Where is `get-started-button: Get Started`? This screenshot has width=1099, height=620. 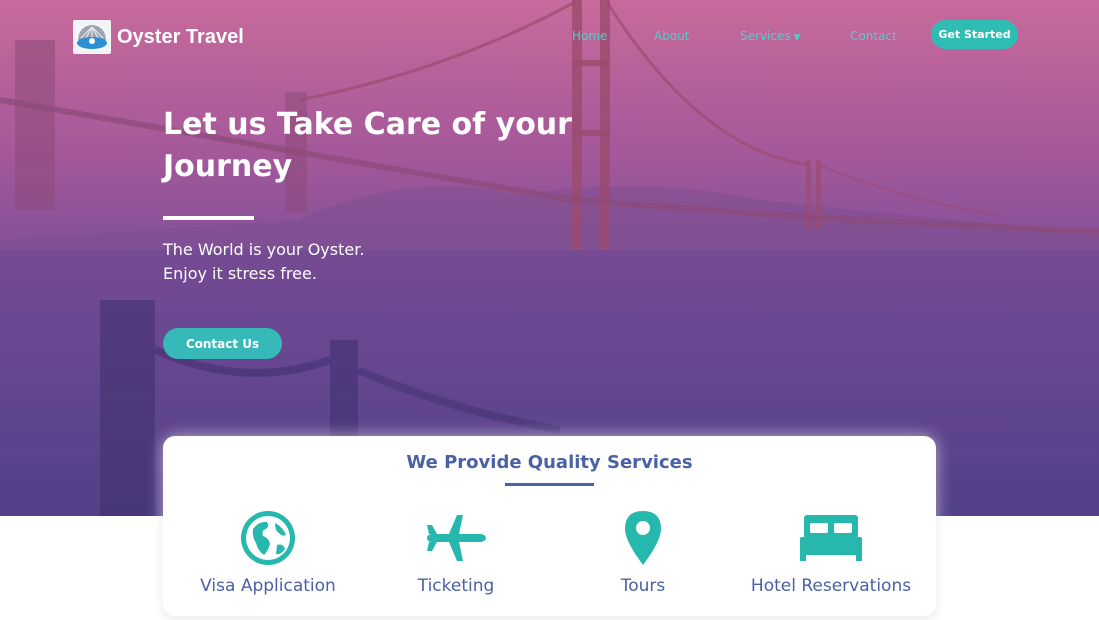 get-started-button: Get Started is located at coordinates (974, 34).